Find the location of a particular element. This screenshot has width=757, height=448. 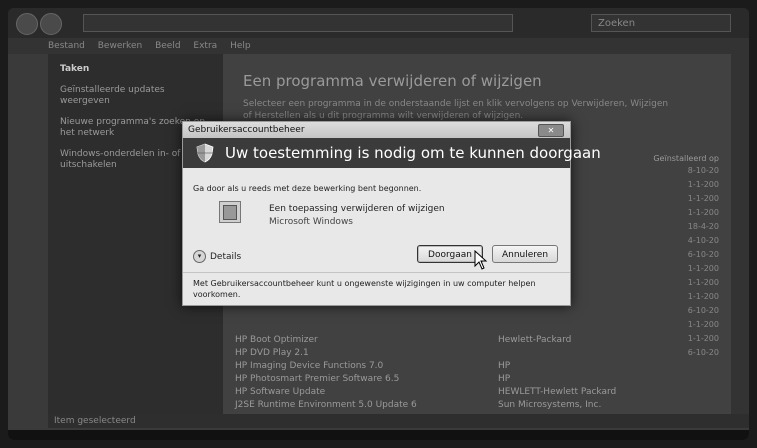

address-bar is located at coordinates (298, 23).